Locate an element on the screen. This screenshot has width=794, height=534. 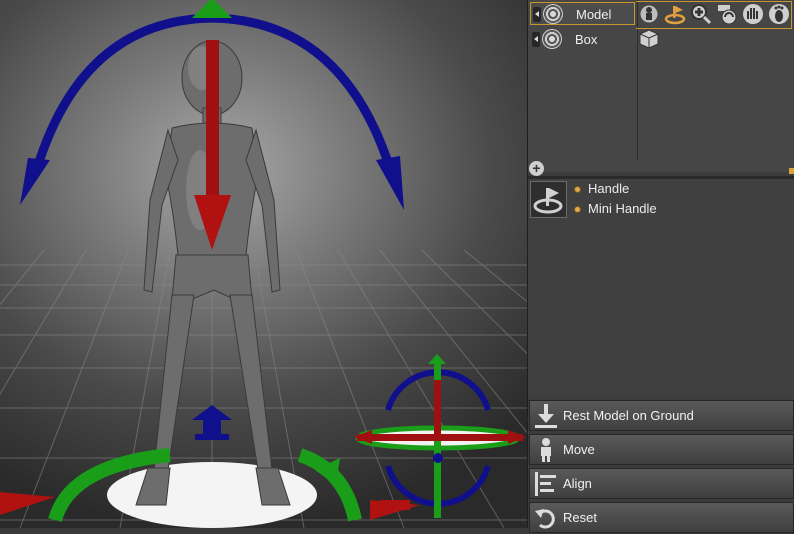
model-tools is located at coordinates (714, 15).